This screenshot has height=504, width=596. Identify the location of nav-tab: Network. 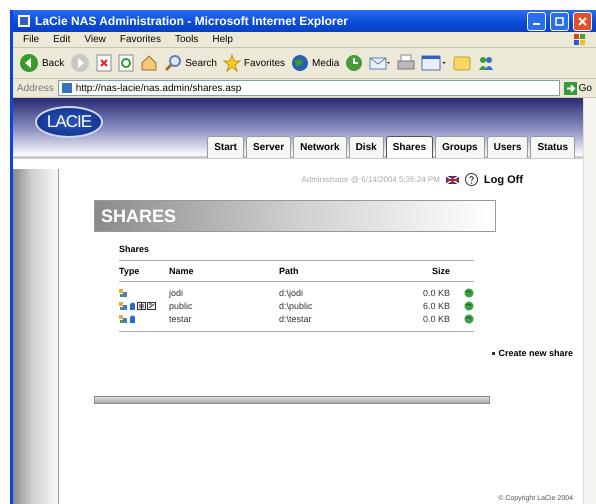
(320, 147).